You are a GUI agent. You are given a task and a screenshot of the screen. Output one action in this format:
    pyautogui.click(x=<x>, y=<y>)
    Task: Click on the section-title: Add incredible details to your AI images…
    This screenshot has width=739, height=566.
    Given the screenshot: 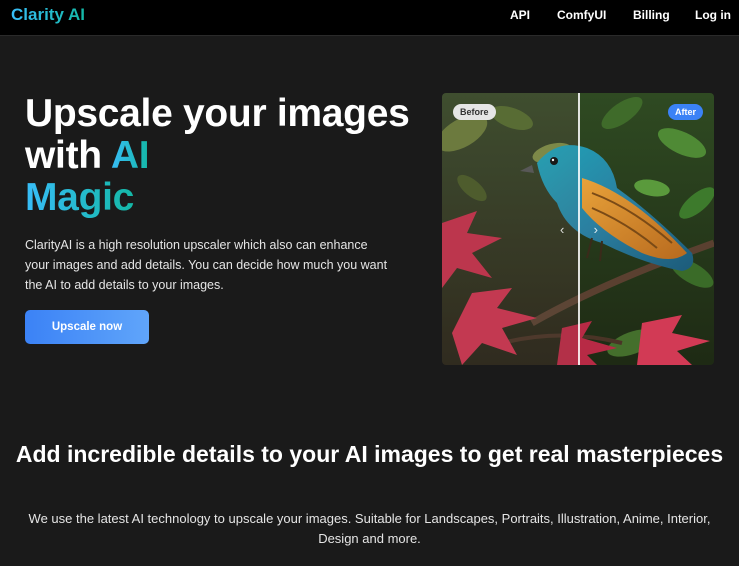 What is the action you would take?
    pyautogui.click(x=369, y=454)
    